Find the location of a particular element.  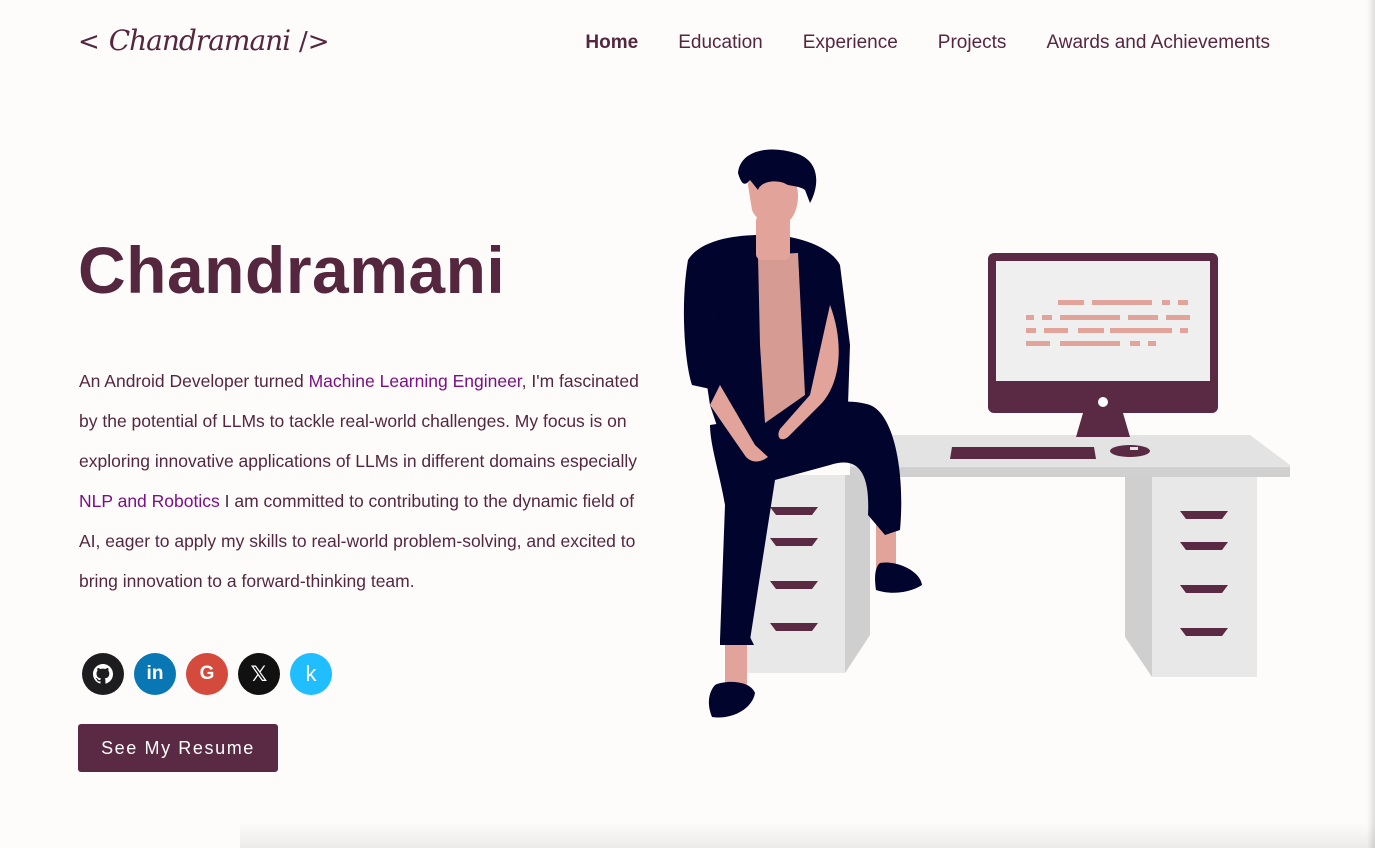

nav-home: Home is located at coordinates (611, 43).